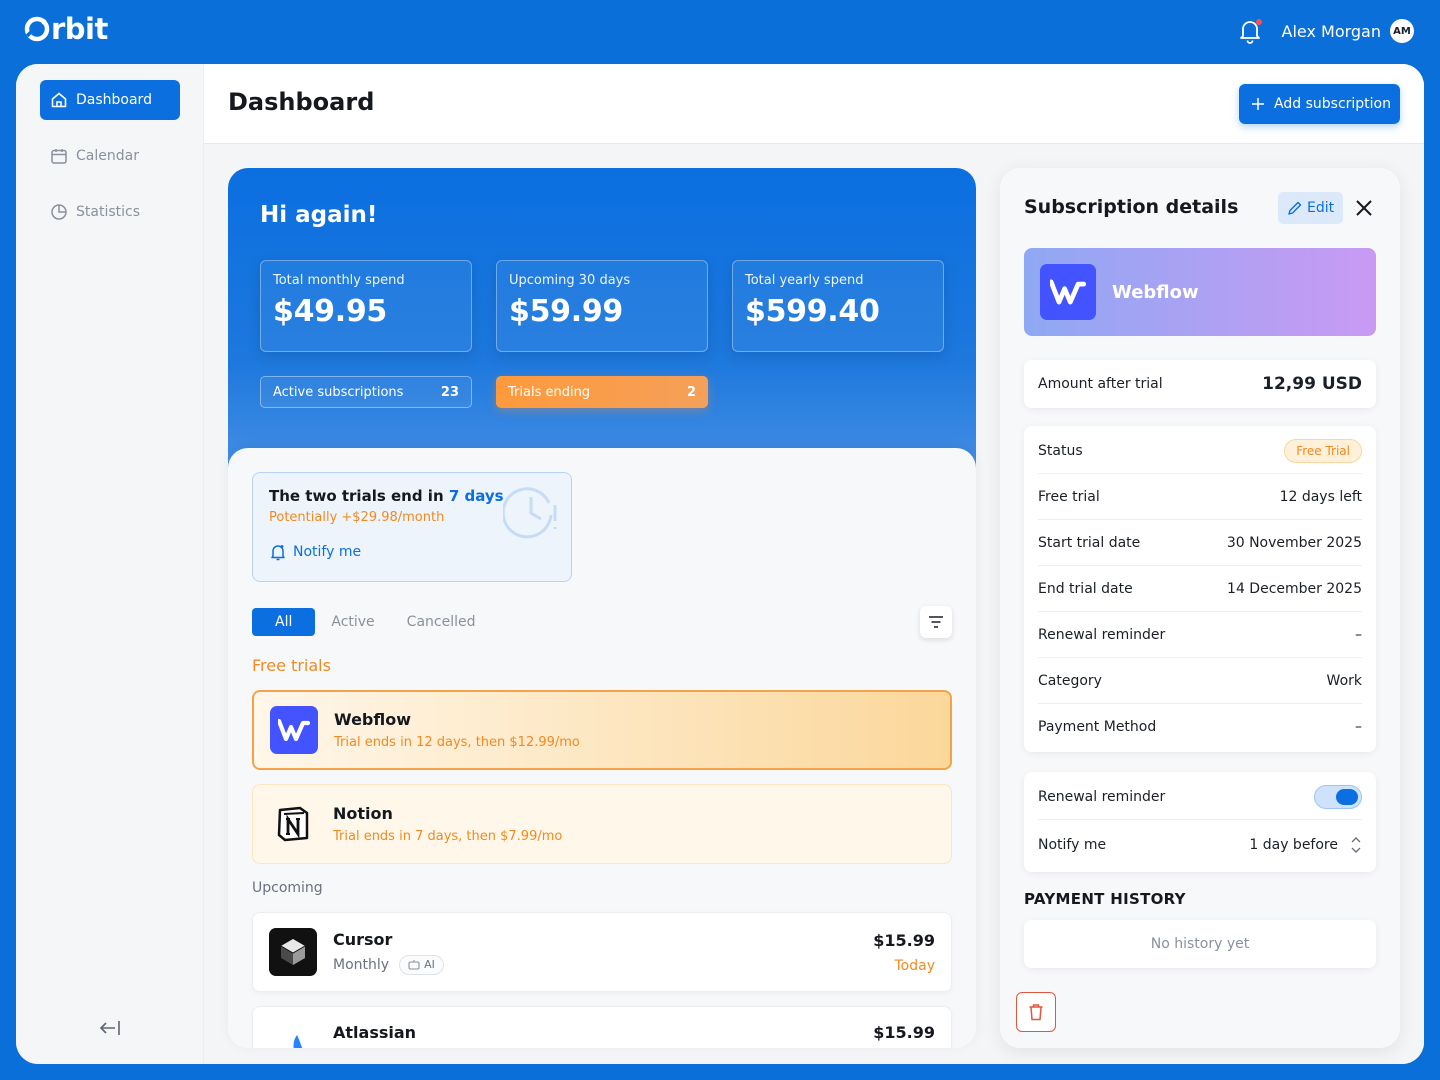 Image resolution: width=1440 pixels, height=1080 pixels. Describe the element at coordinates (352, 622) in the screenshot. I see `tab-active: Active` at that location.